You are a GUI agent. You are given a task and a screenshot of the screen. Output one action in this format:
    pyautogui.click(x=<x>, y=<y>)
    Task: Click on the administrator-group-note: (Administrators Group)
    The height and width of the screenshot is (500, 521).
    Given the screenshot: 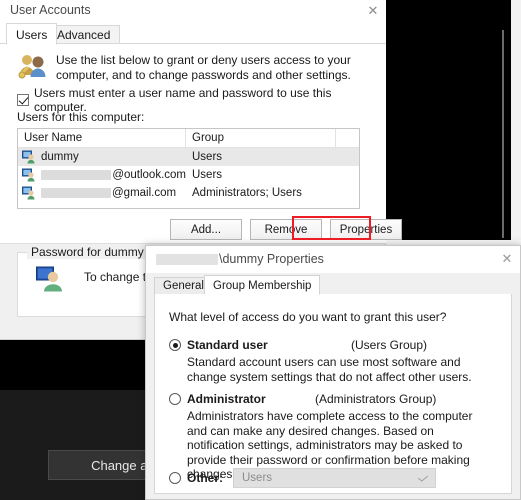 What is the action you would take?
    pyautogui.click(x=376, y=399)
    